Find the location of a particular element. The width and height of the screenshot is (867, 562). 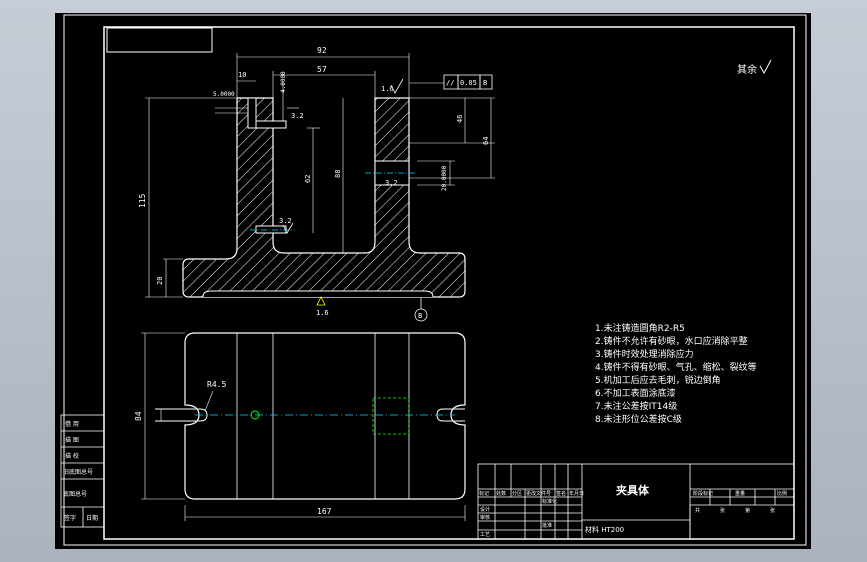

tb-label-4: 签名 is located at coordinates (561, 493).